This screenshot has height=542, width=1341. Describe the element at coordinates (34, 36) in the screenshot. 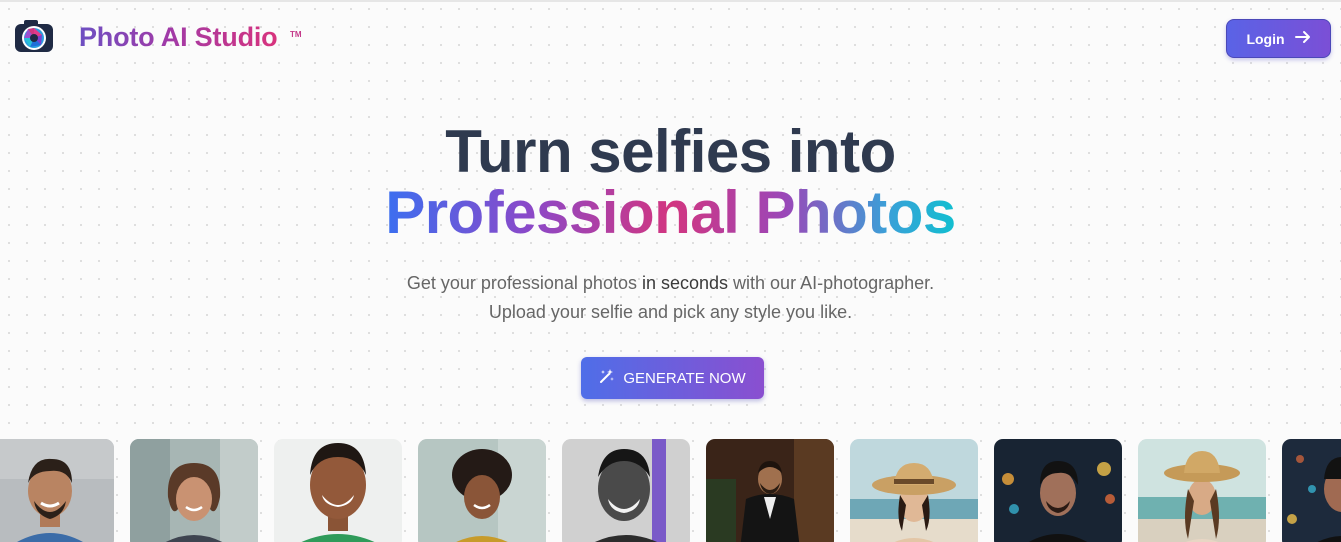

I see `camera-aperture-icon` at that location.